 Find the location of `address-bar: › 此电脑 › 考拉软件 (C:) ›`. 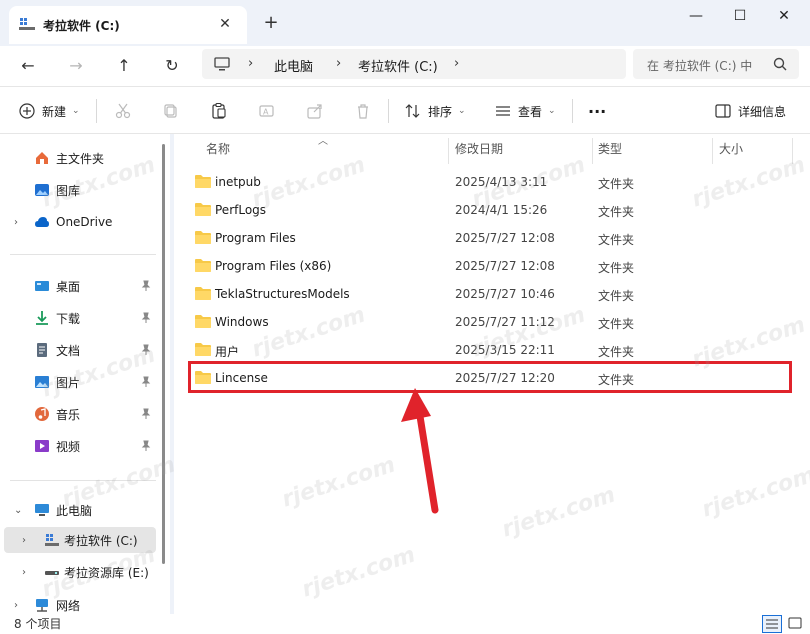

address-bar: › 此电脑 › 考拉软件 (C:) › is located at coordinates (414, 64).